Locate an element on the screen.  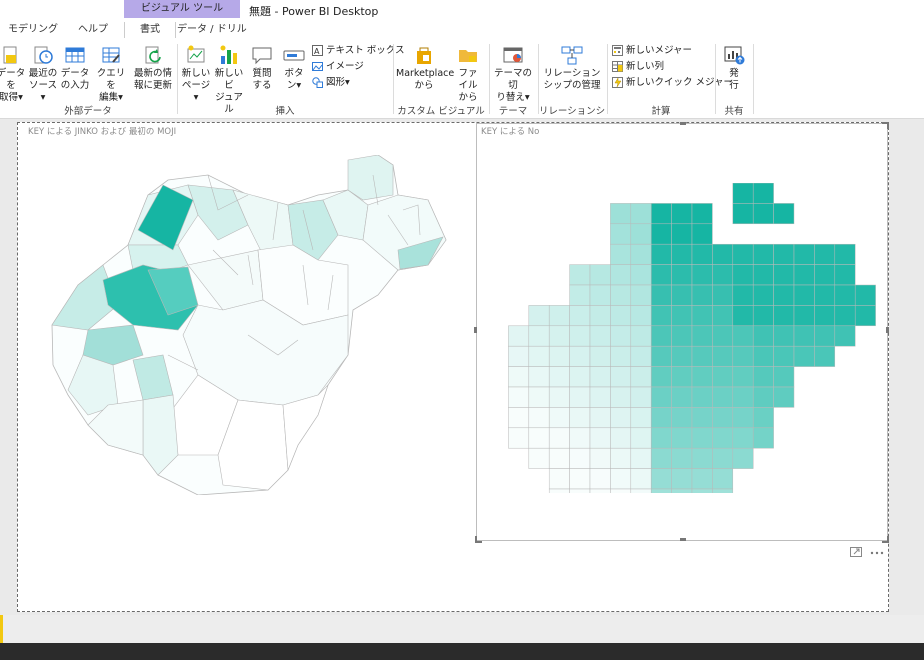
image-label: イメージ is located at coordinates (345, 66).